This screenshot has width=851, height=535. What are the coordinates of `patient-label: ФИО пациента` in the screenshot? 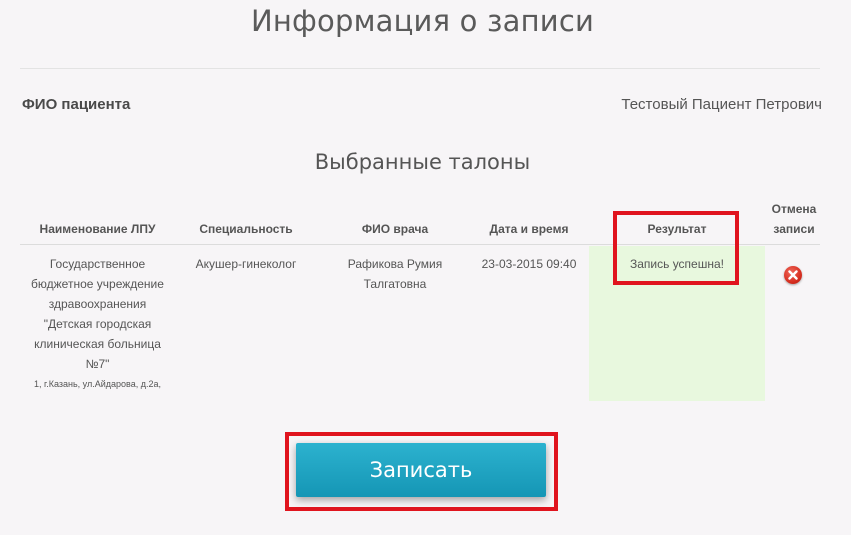 It's located at (76, 104).